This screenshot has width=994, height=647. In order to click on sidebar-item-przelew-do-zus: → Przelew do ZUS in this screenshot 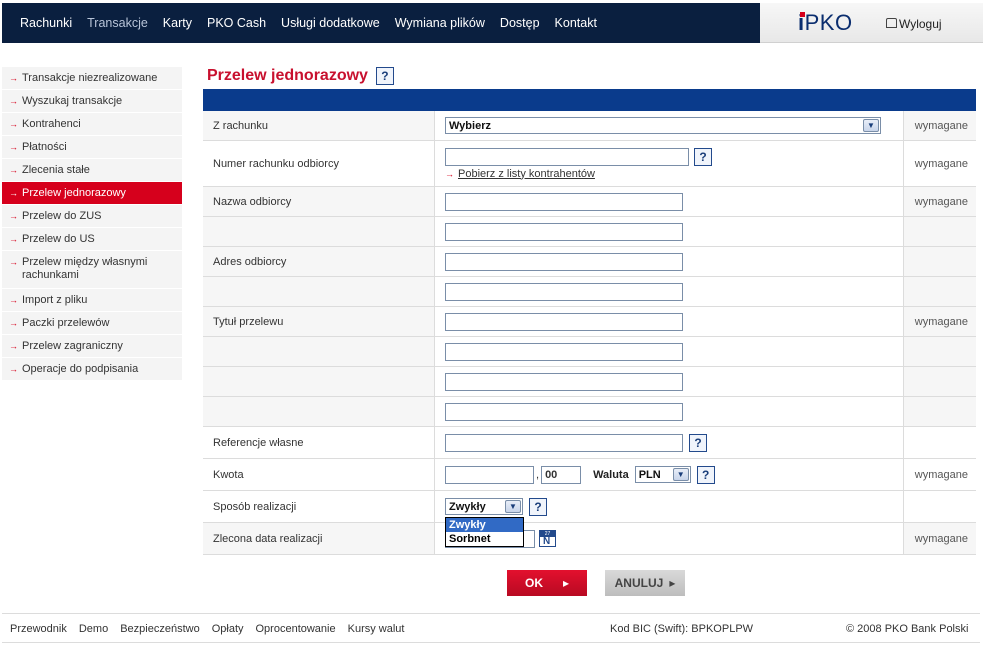, I will do `click(92, 216)`.